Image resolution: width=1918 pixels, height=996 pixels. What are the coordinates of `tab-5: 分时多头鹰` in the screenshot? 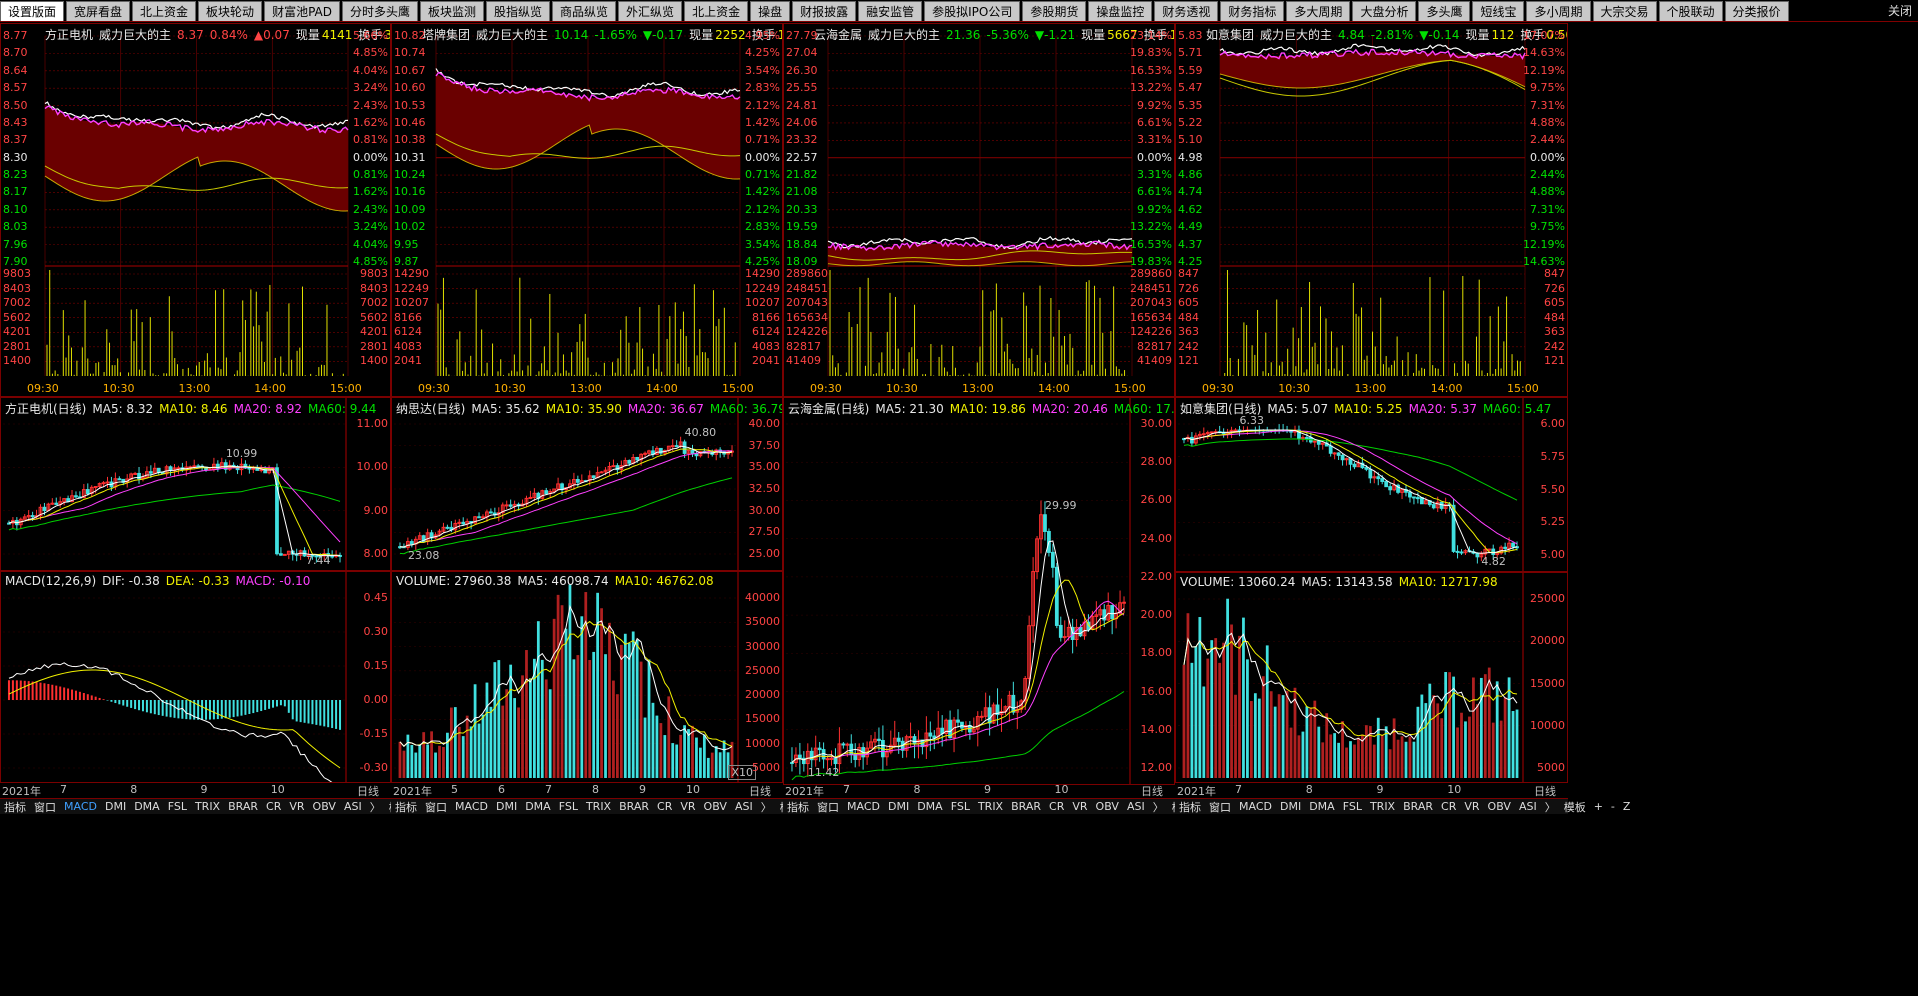 It's located at (379, 11).